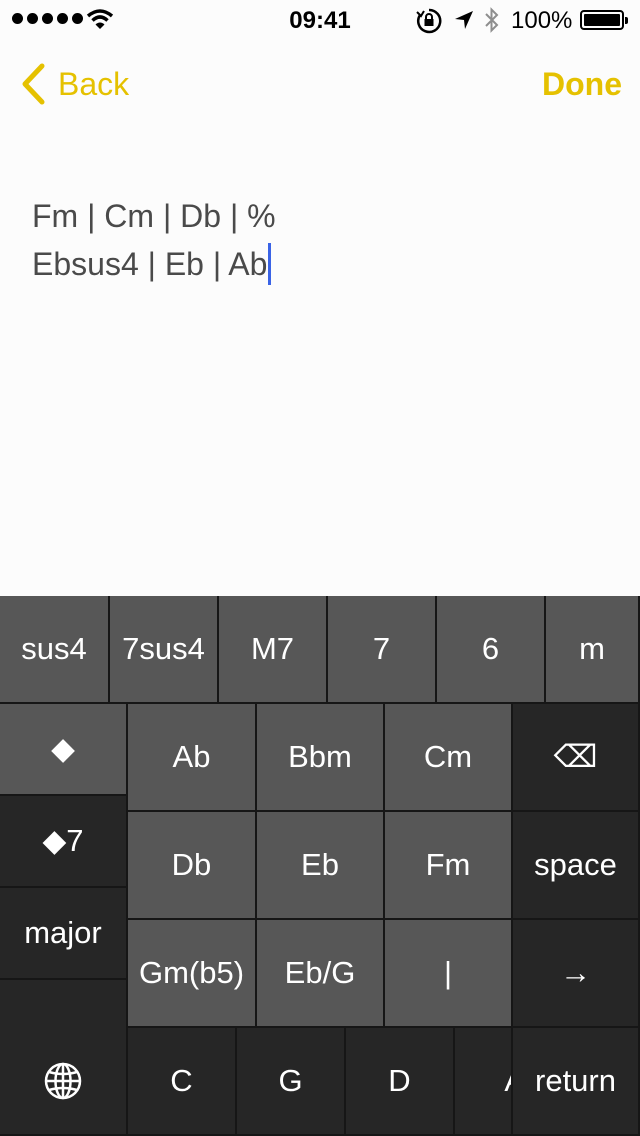 This screenshot has height=1136, width=640. Describe the element at coordinates (164, 650) in the screenshot. I see `key-7sus4: 7sus4` at that location.